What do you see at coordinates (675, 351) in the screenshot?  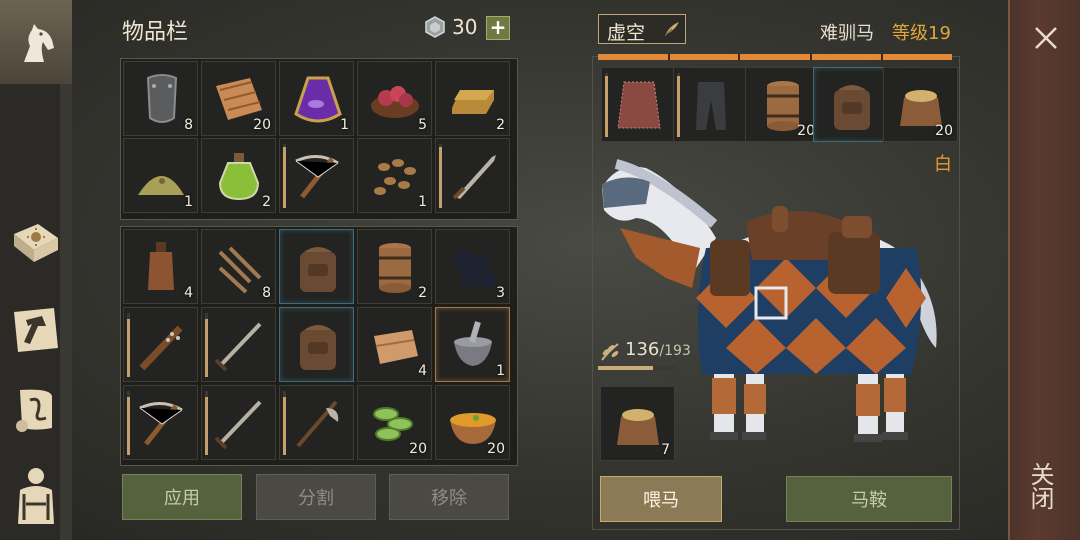 I see `food-max: /193` at bounding box center [675, 351].